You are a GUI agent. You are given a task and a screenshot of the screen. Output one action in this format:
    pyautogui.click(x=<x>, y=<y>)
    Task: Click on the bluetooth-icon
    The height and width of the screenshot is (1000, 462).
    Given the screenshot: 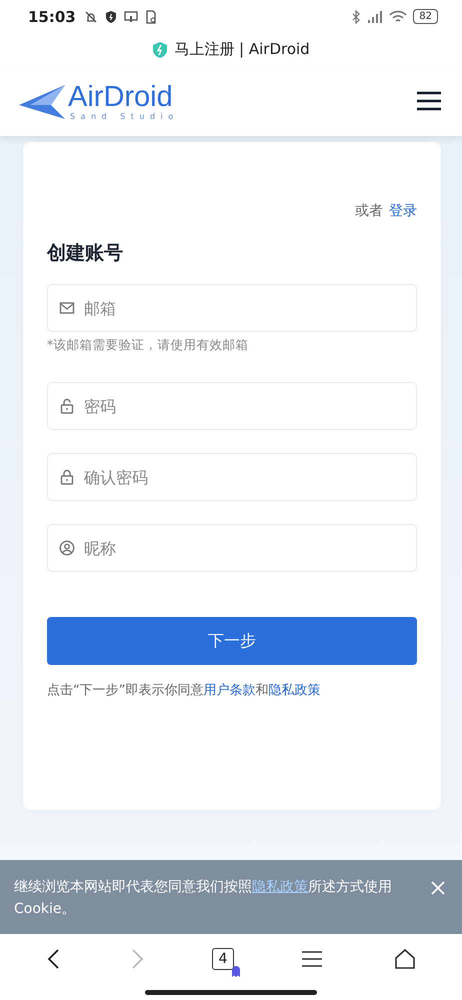 What is the action you would take?
    pyautogui.click(x=356, y=17)
    